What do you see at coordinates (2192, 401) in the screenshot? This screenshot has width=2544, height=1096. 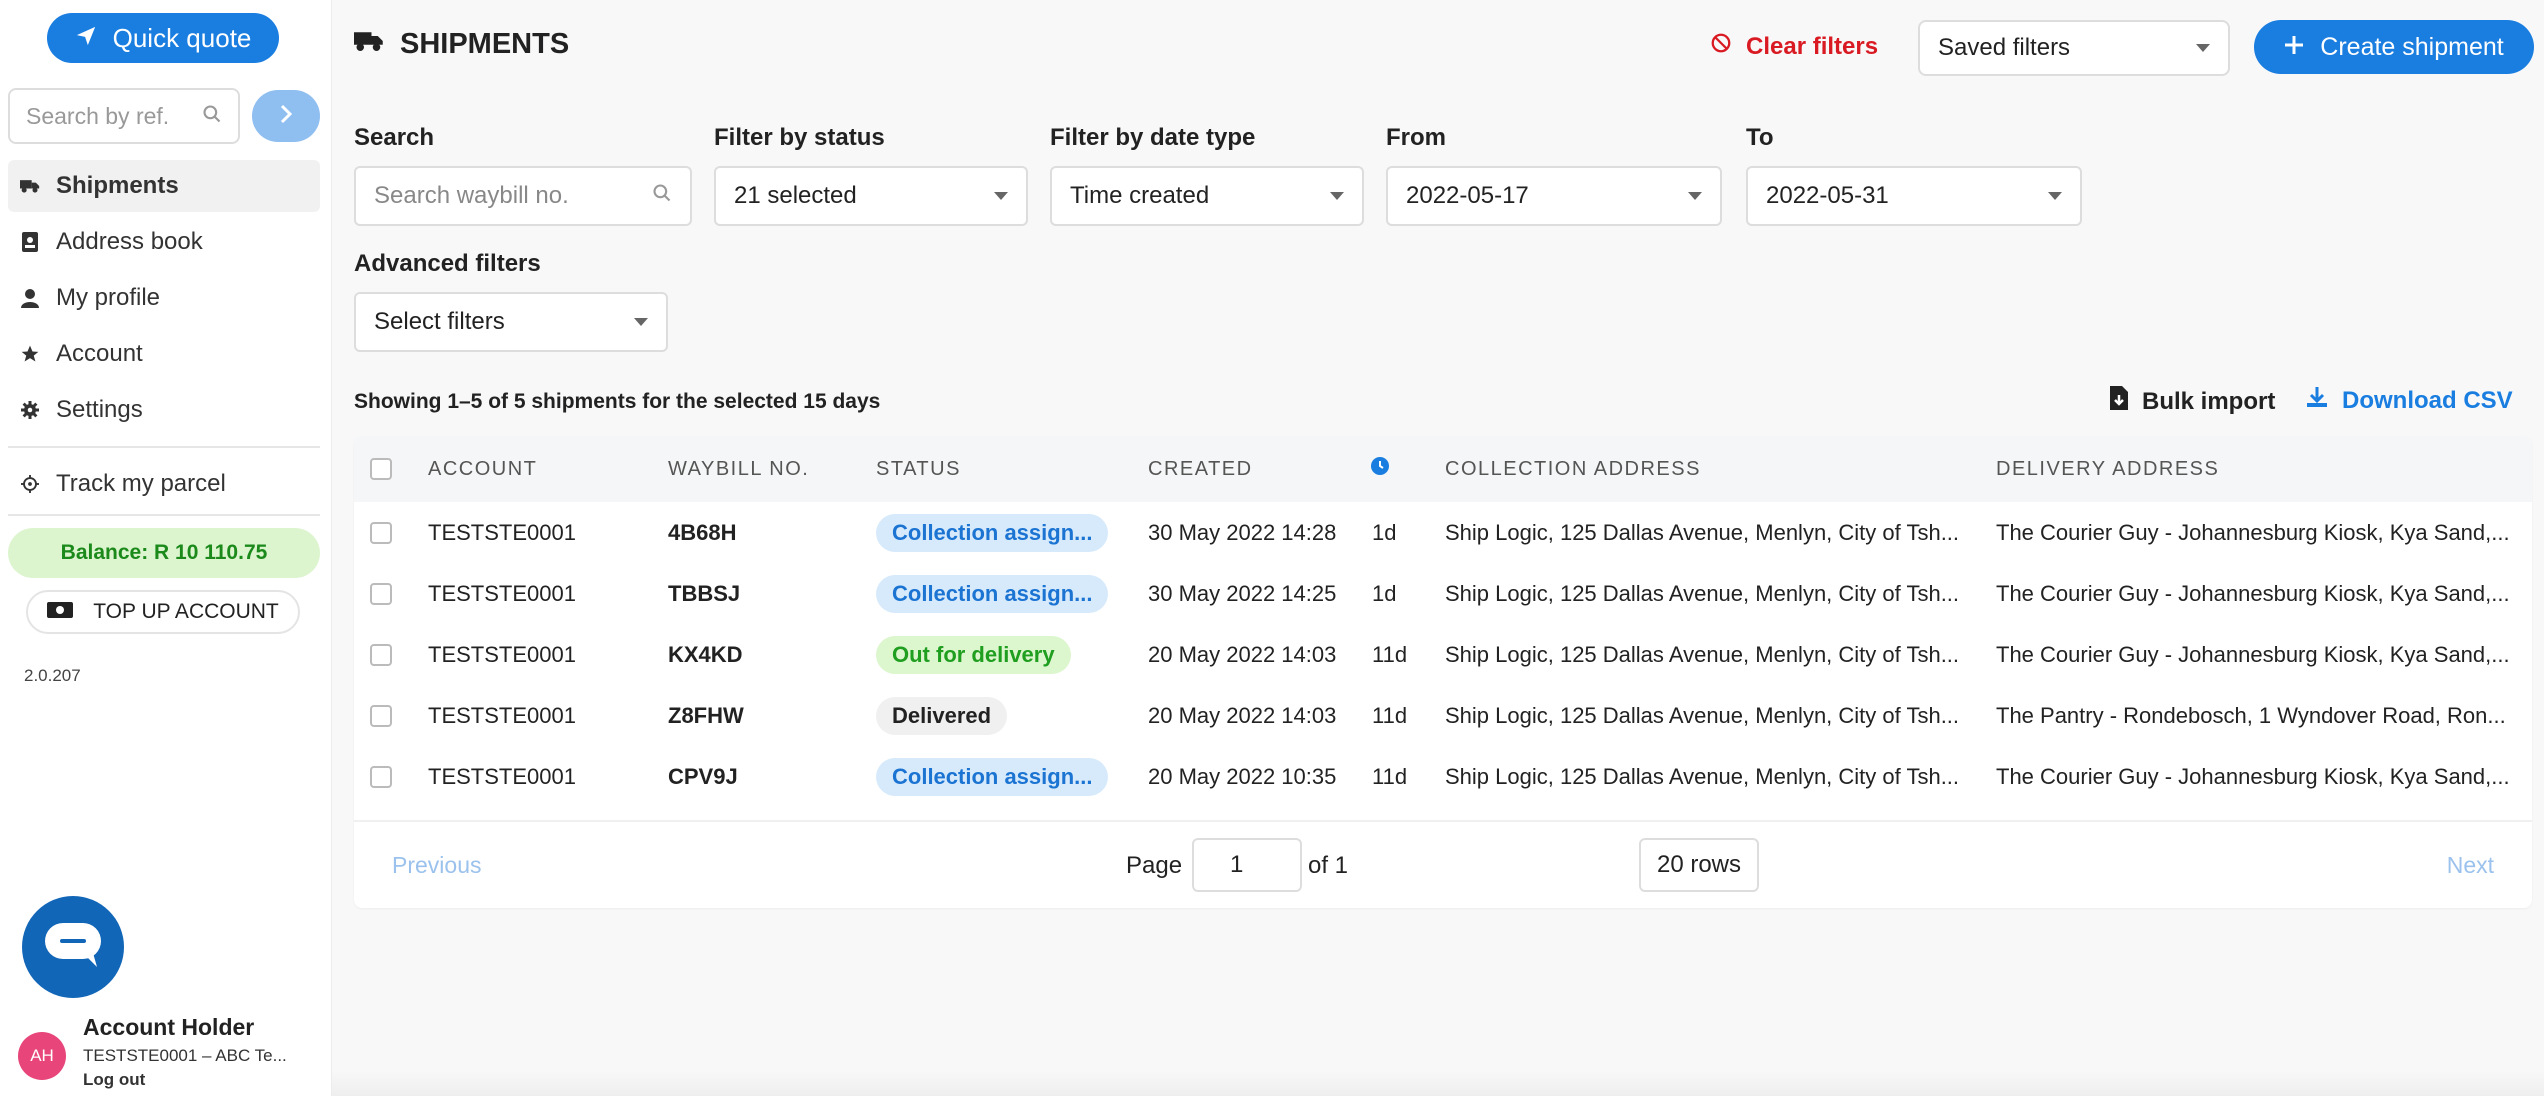 I see `bulk-import-button: Bulk import` at bounding box center [2192, 401].